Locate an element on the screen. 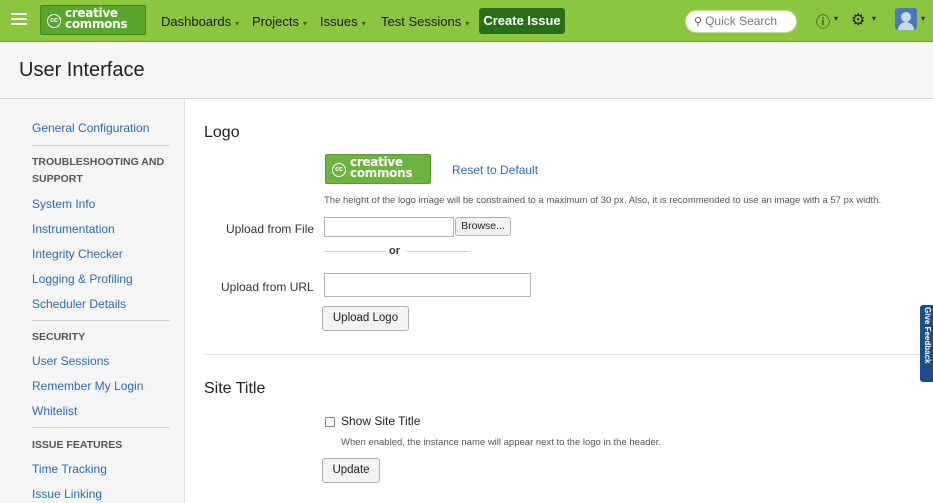 The height and width of the screenshot is (503, 933). sidebar-item-issue-linking: Issue Linking is located at coordinates (67, 494).